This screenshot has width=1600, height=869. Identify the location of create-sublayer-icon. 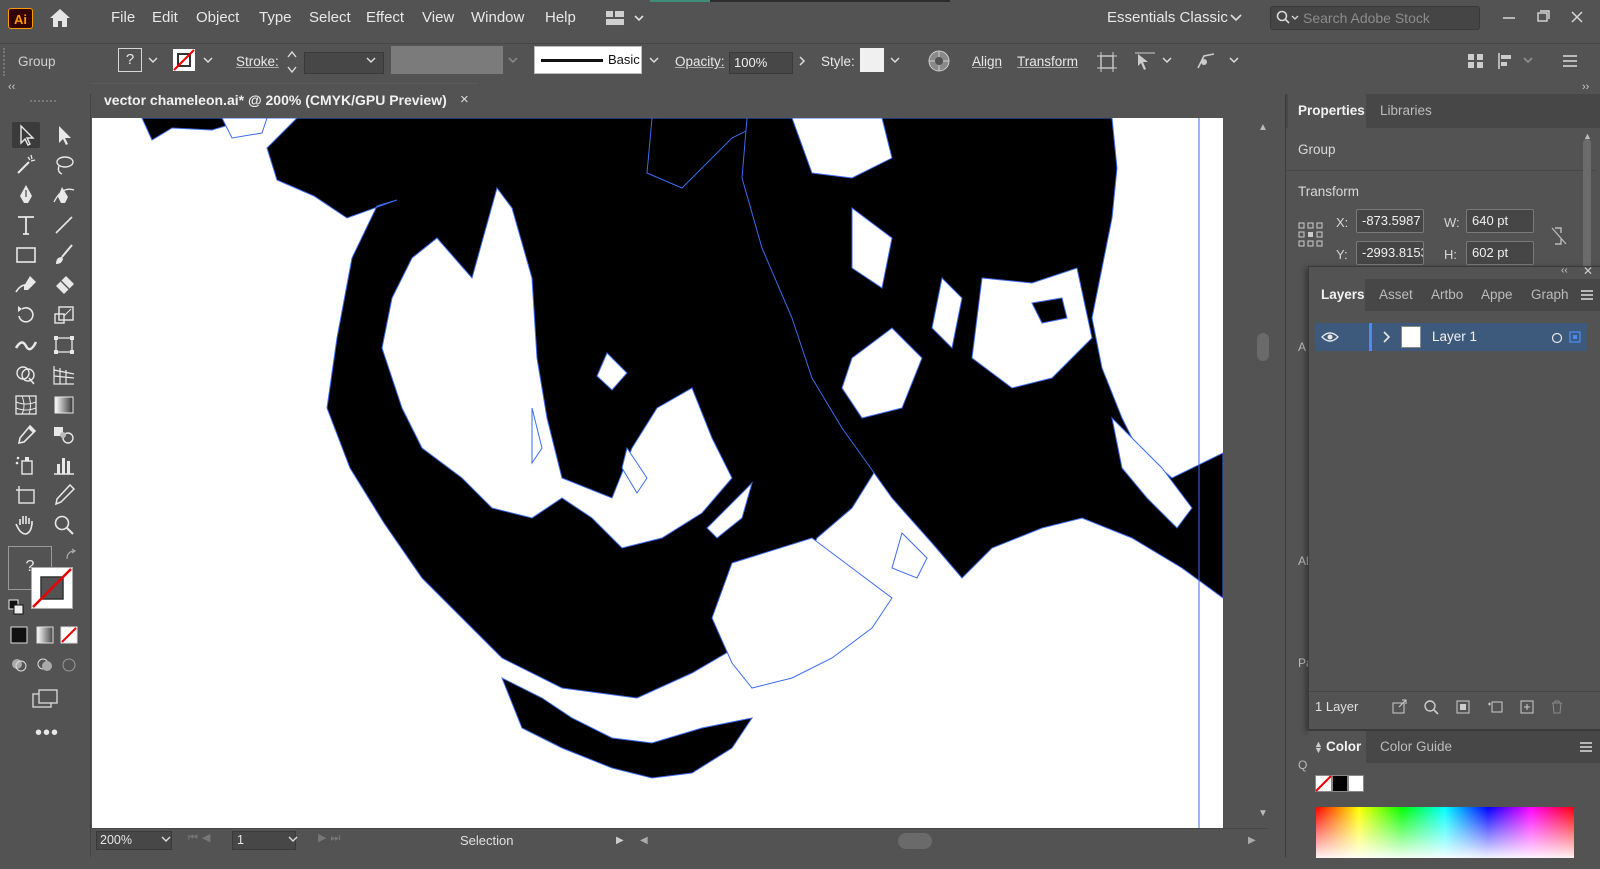
(1496, 707).